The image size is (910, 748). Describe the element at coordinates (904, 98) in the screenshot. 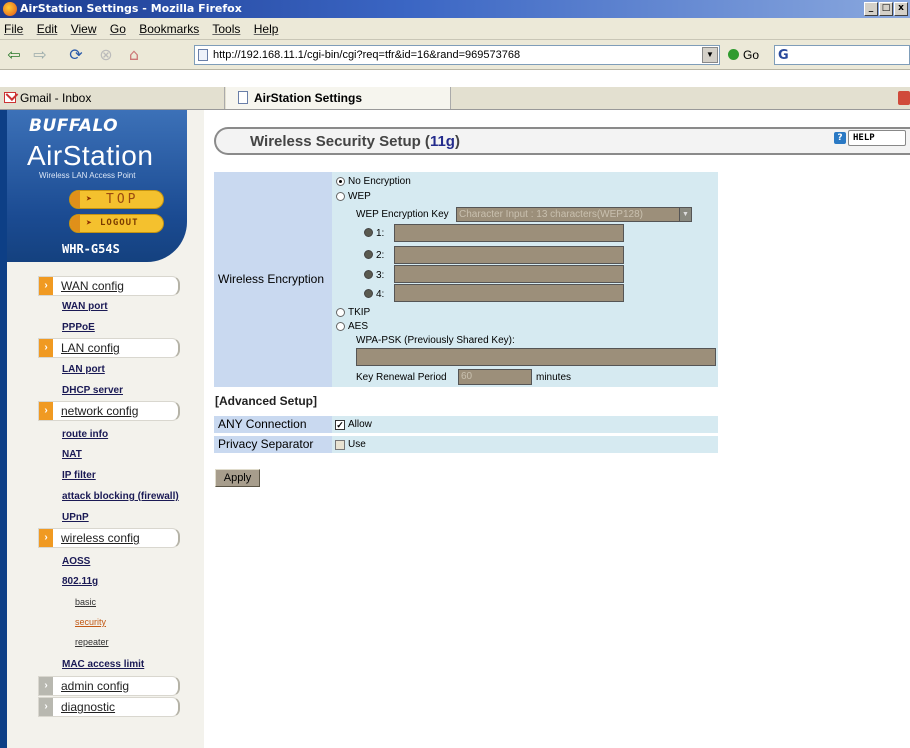

I see `close-tab-icon` at that location.